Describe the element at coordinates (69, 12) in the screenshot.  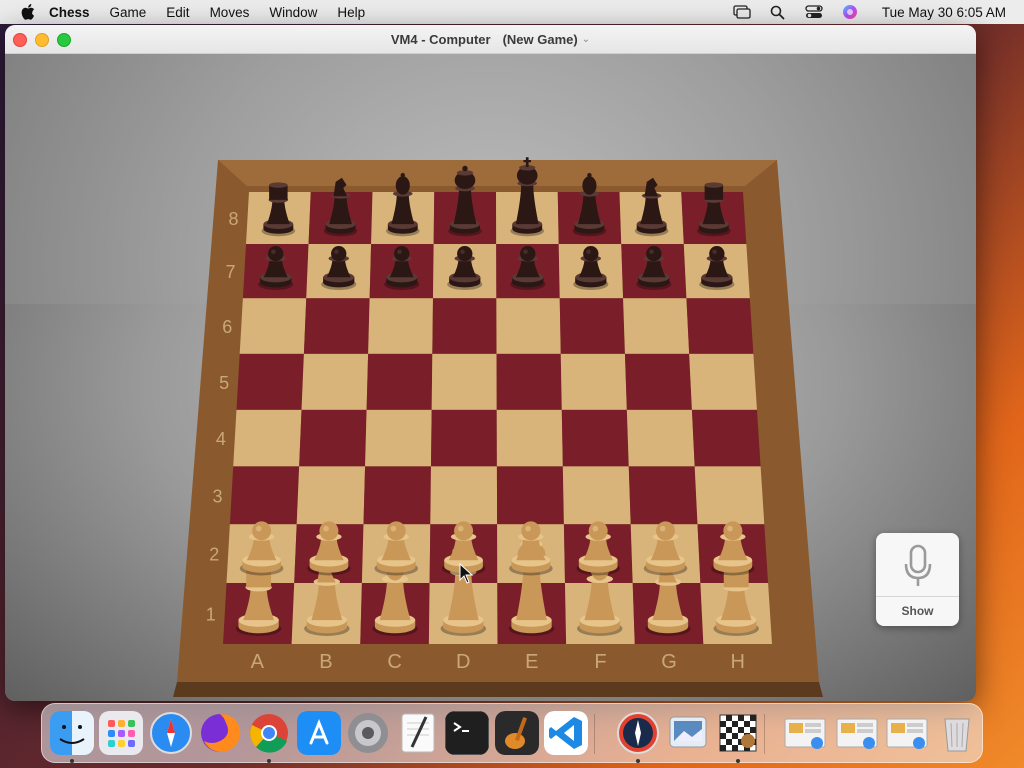
I see `menu-app-name: Chess` at that location.